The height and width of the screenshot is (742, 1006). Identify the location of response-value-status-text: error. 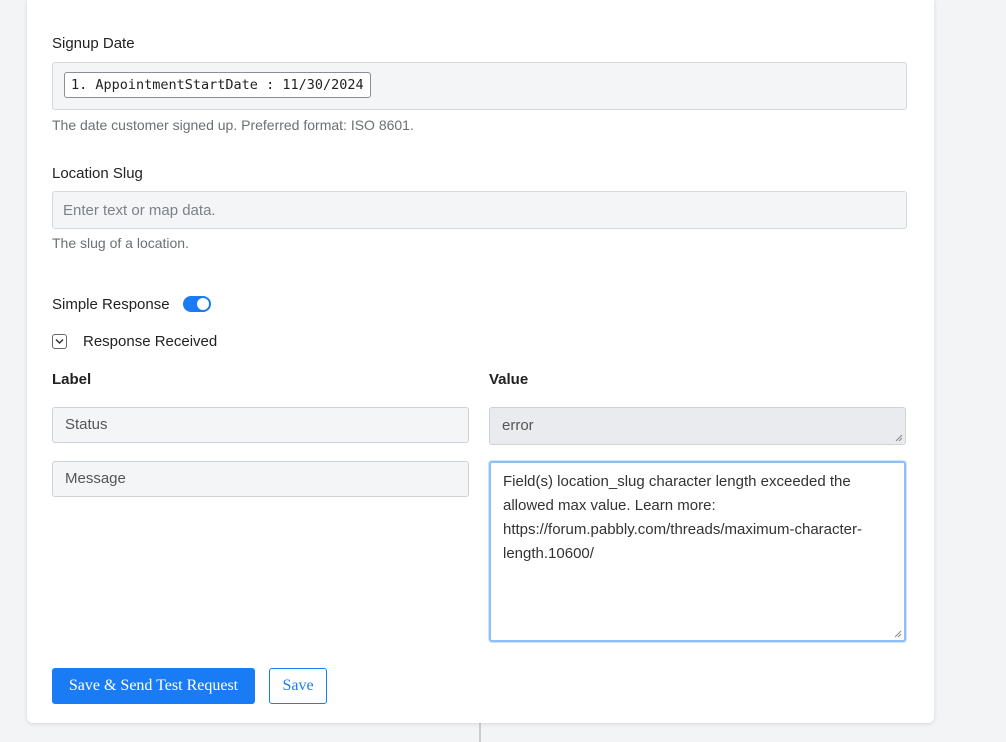
(518, 425).